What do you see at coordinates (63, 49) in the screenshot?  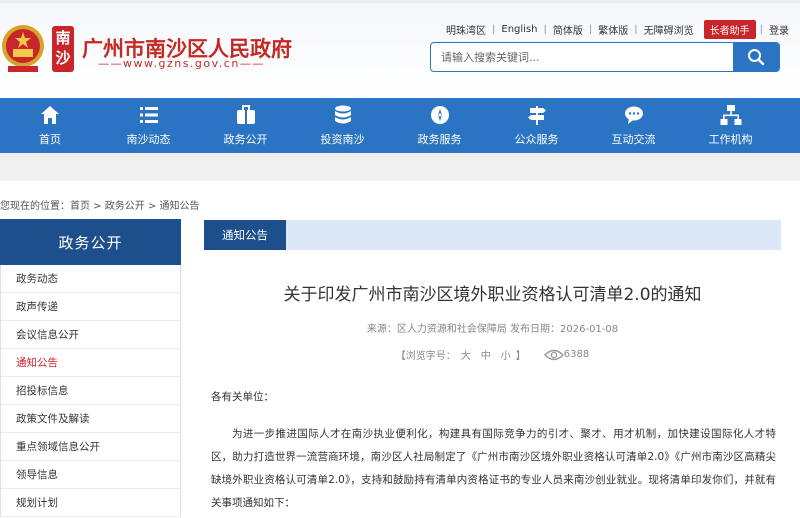 I see `nansha-seal-logo: 南沙` at bounding box center [63, 49].